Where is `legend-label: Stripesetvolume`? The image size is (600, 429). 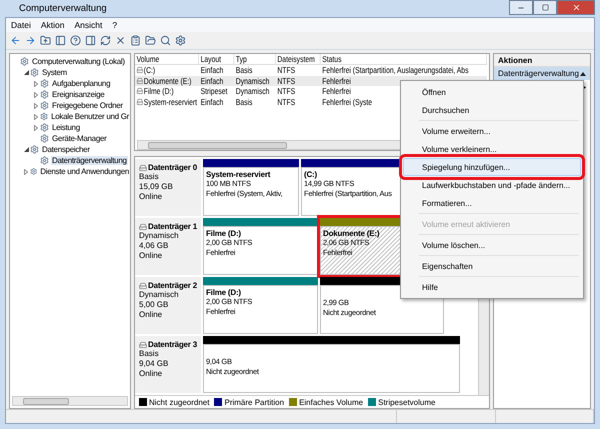
legend-label: Stripesetvolume is located at coordinates (407, 402).